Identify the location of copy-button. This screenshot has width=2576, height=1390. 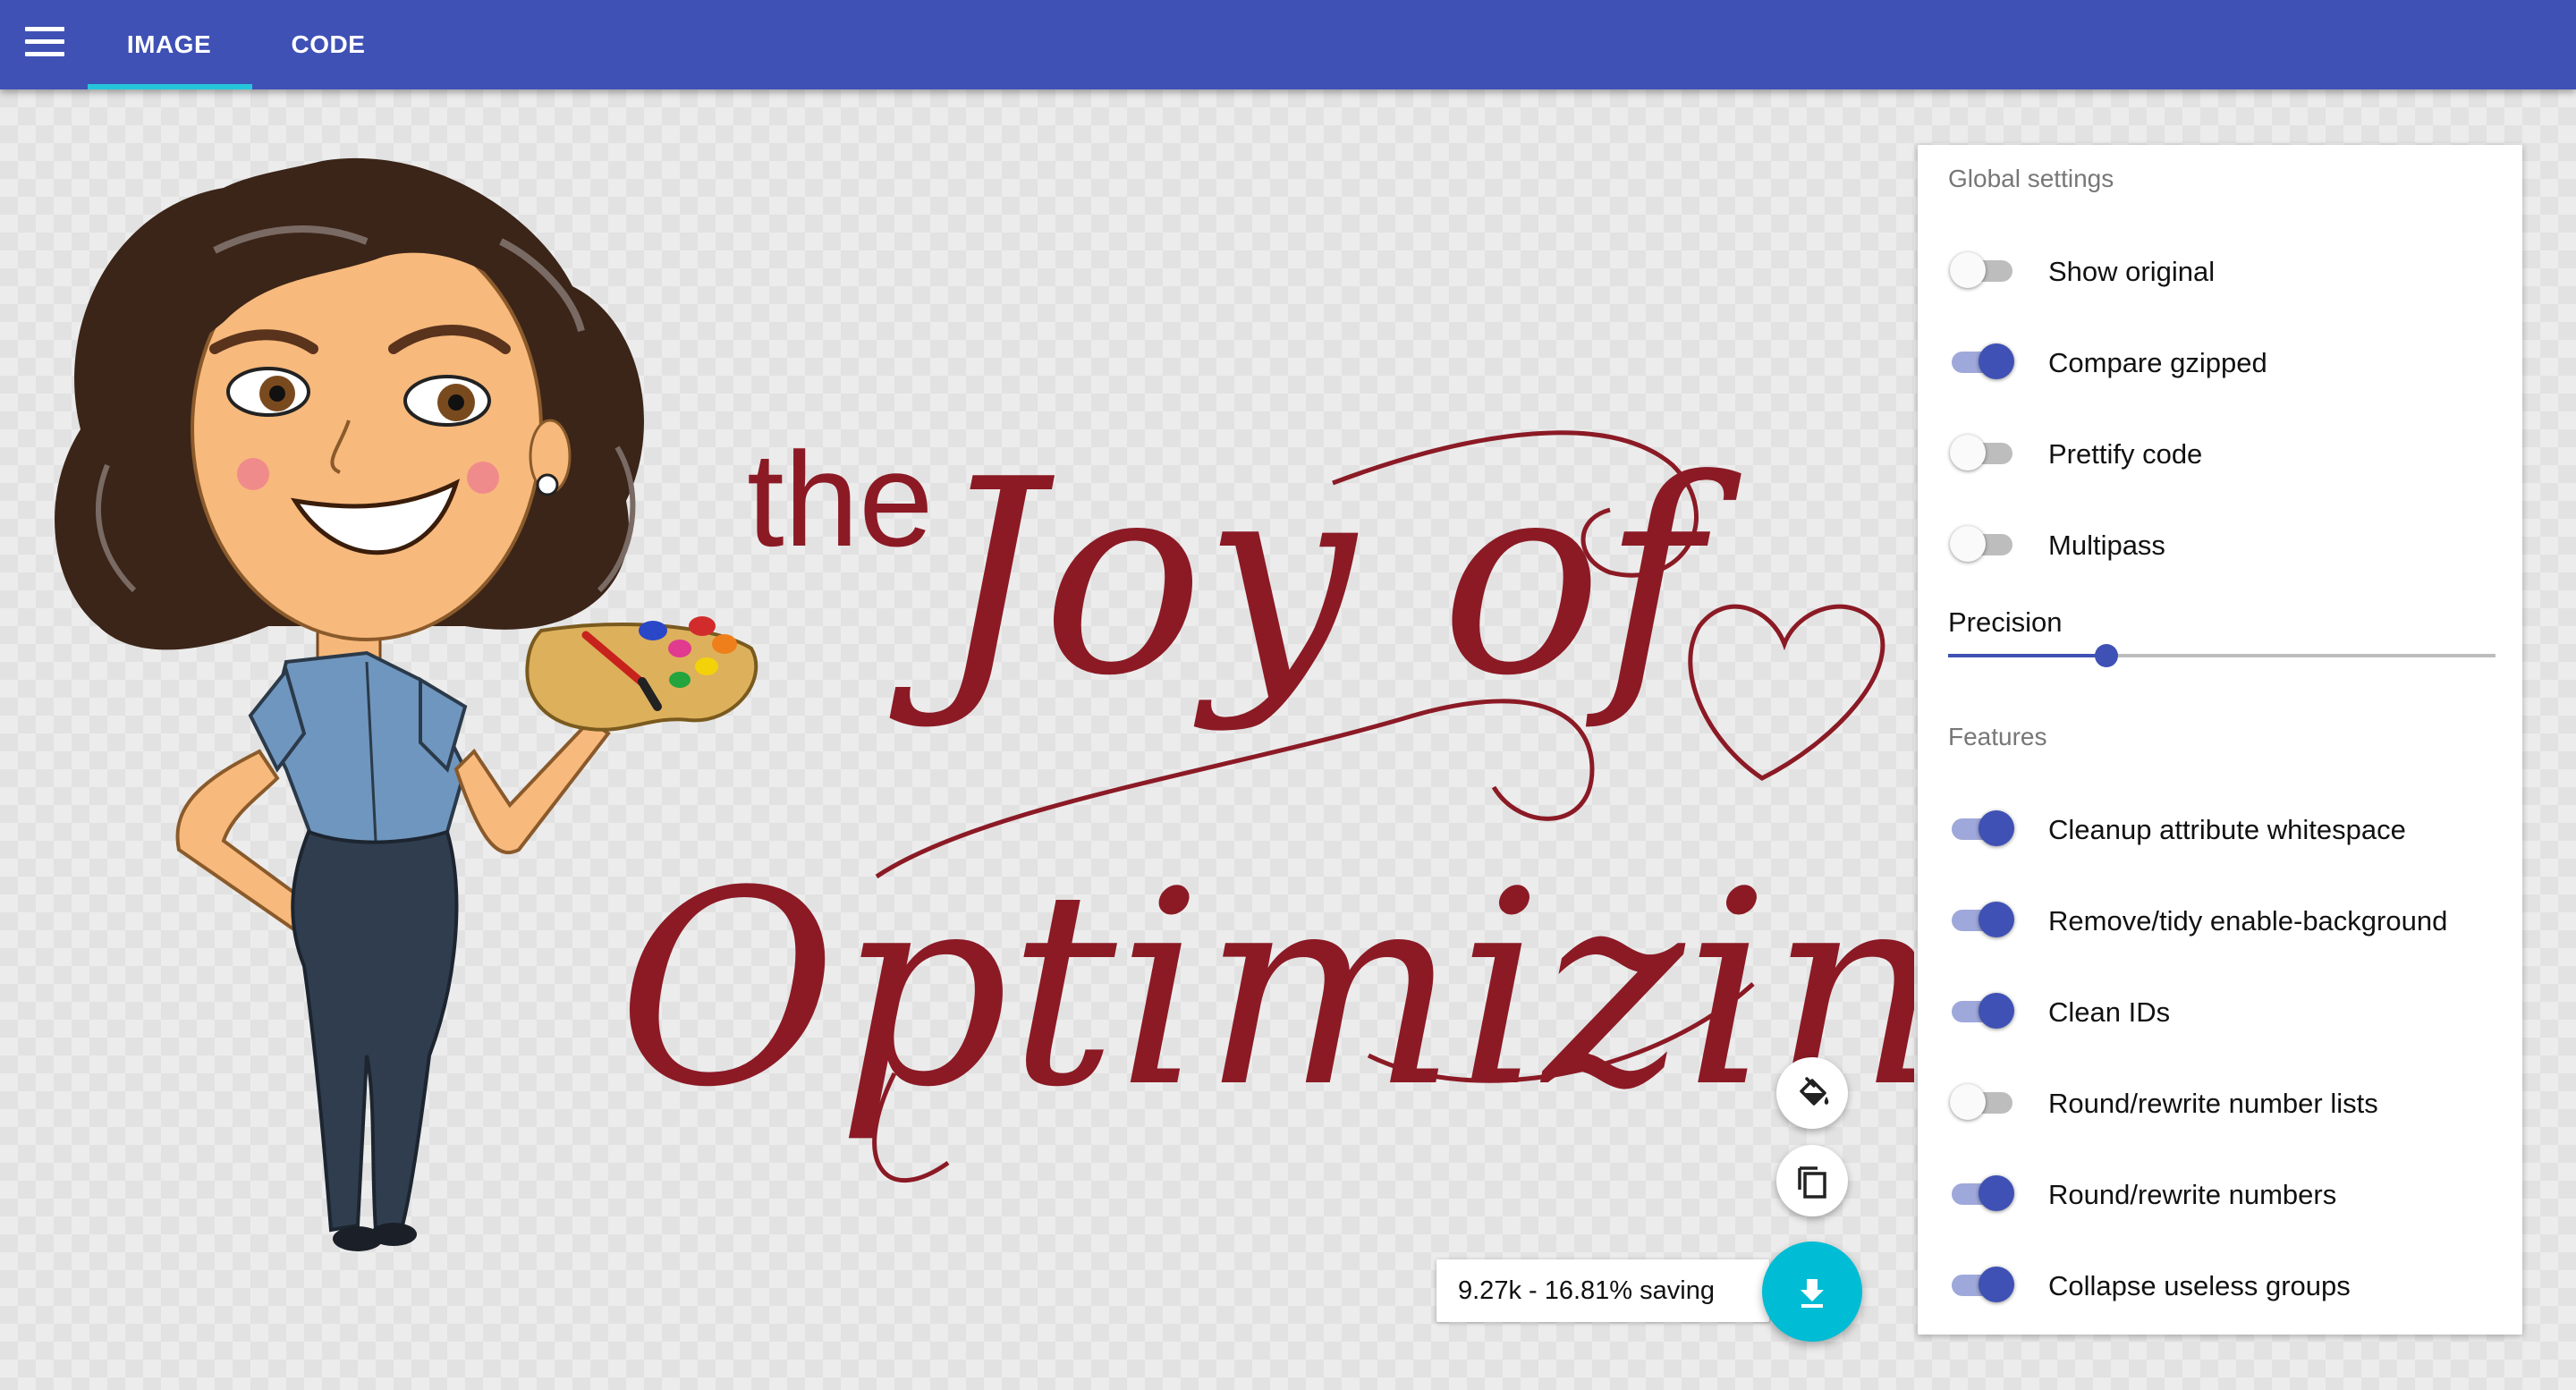
(1812, 1180).